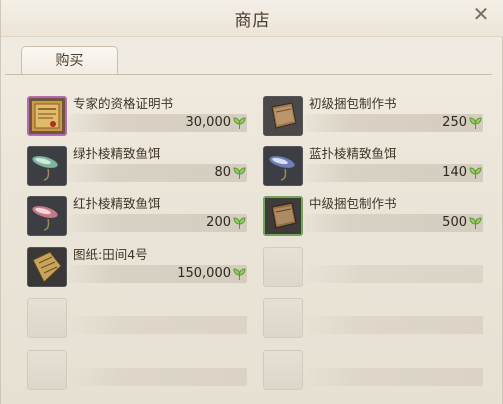 This screenshot has width=503, height=404. I want to click on close-icon: ✕, so click(481, 14).